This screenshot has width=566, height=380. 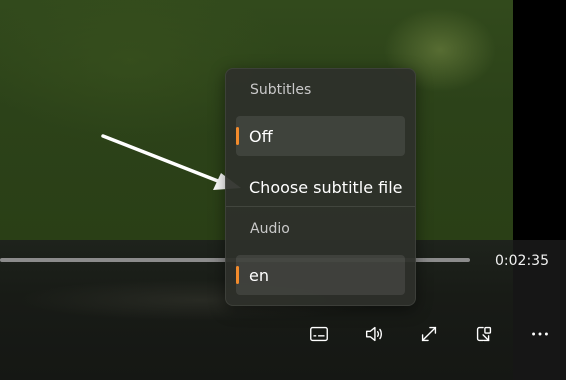 I want to click on volume-icon, so click(x=374, y=334).